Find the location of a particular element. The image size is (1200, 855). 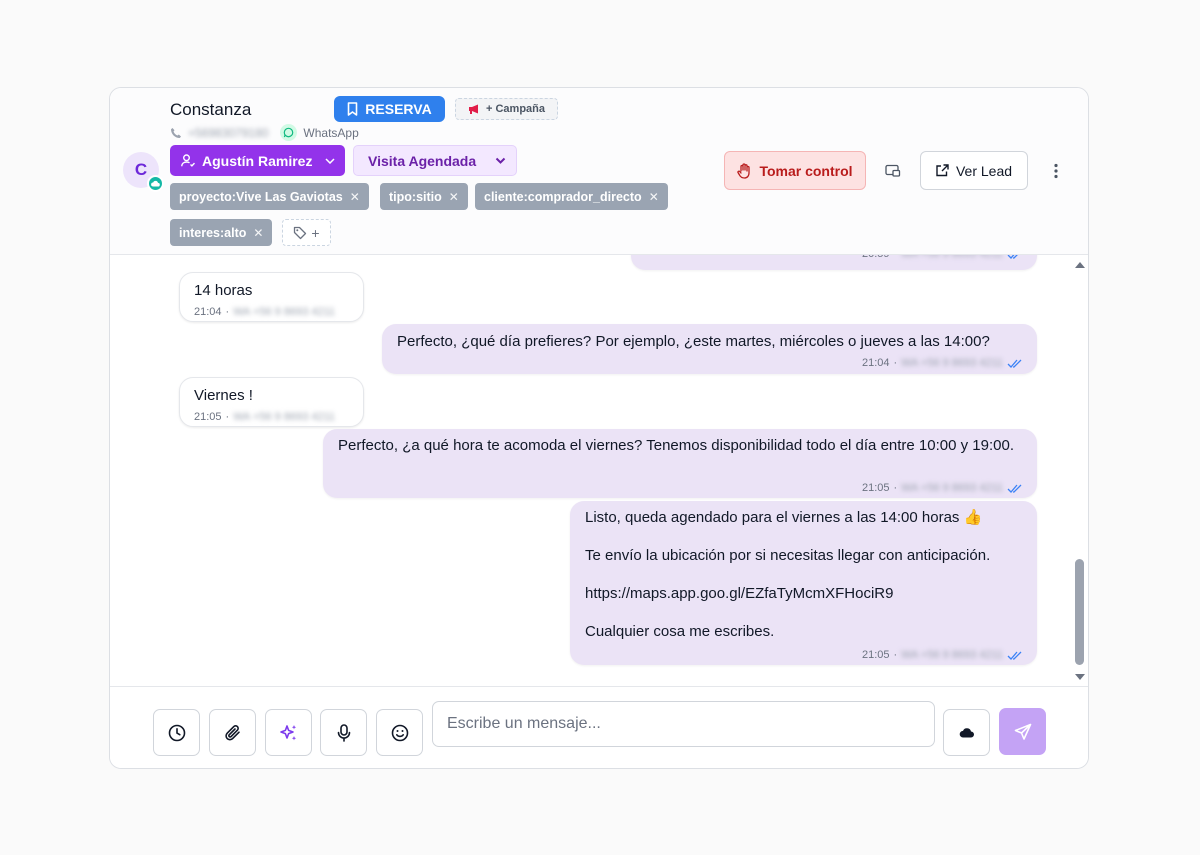

external-link-icon is located at coordinates (942, 170).